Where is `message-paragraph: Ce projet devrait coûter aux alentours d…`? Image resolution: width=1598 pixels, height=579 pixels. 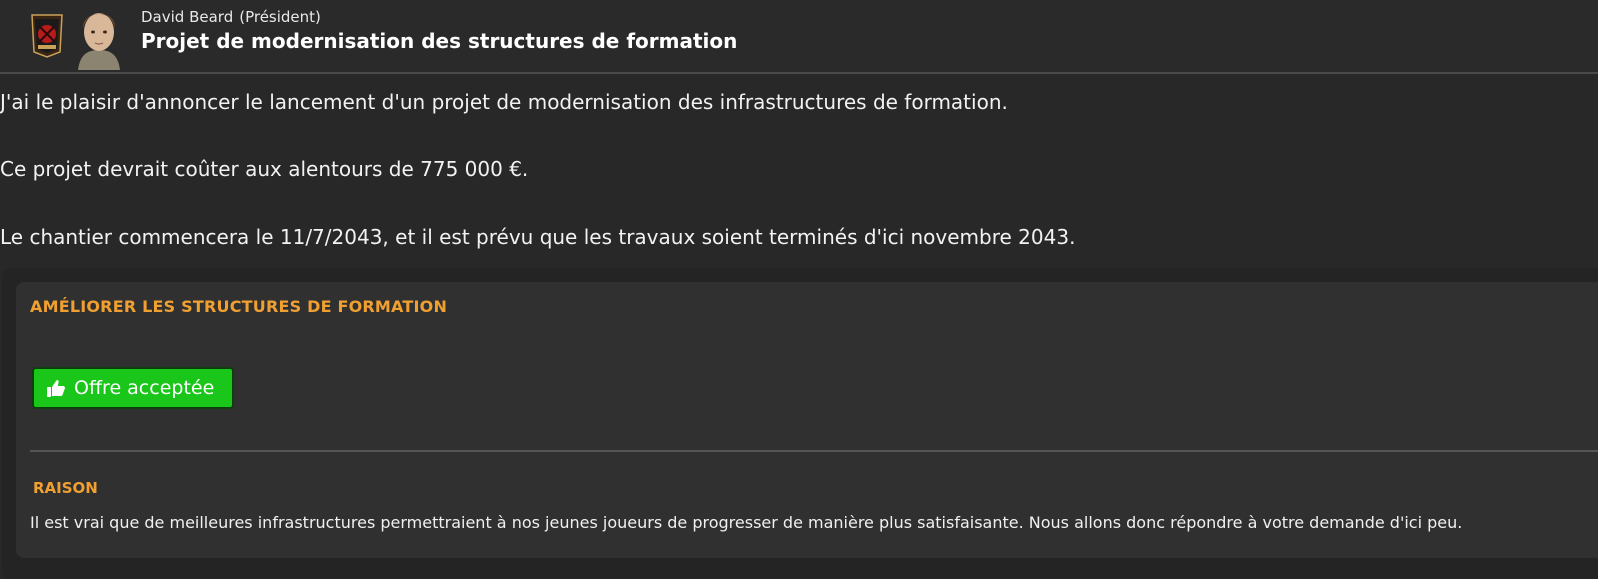
message-paragraph: Ce projet devrait coûter aux alentours d… is located at coordinates (264, 169).